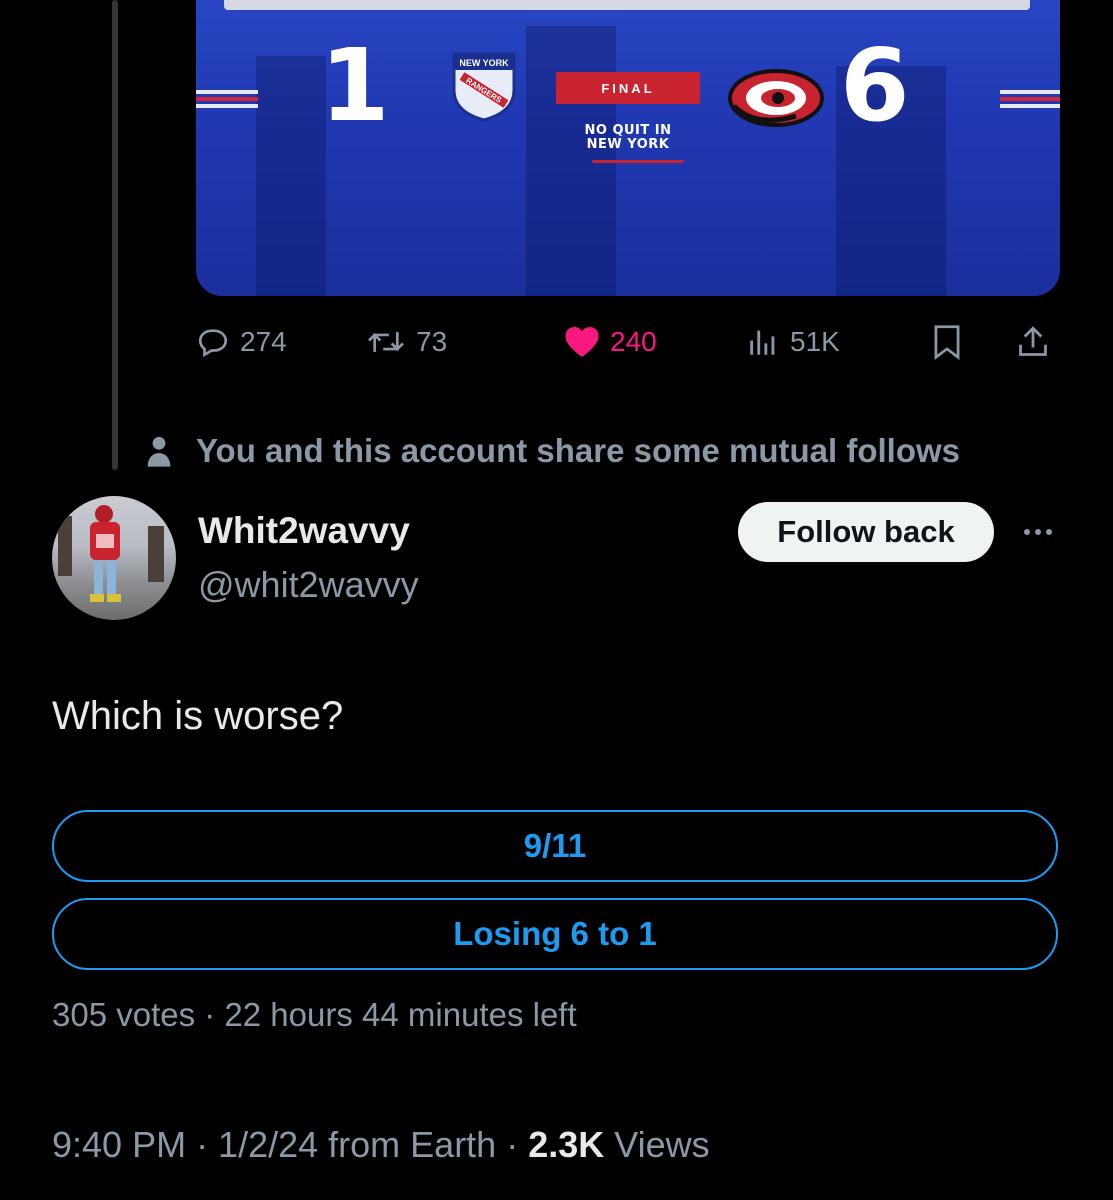  What do you see at coordinates (555, 934) in the screenshot?
I see `poll-option-2: Losing 6 to 1` at bounding box center [555, 934].